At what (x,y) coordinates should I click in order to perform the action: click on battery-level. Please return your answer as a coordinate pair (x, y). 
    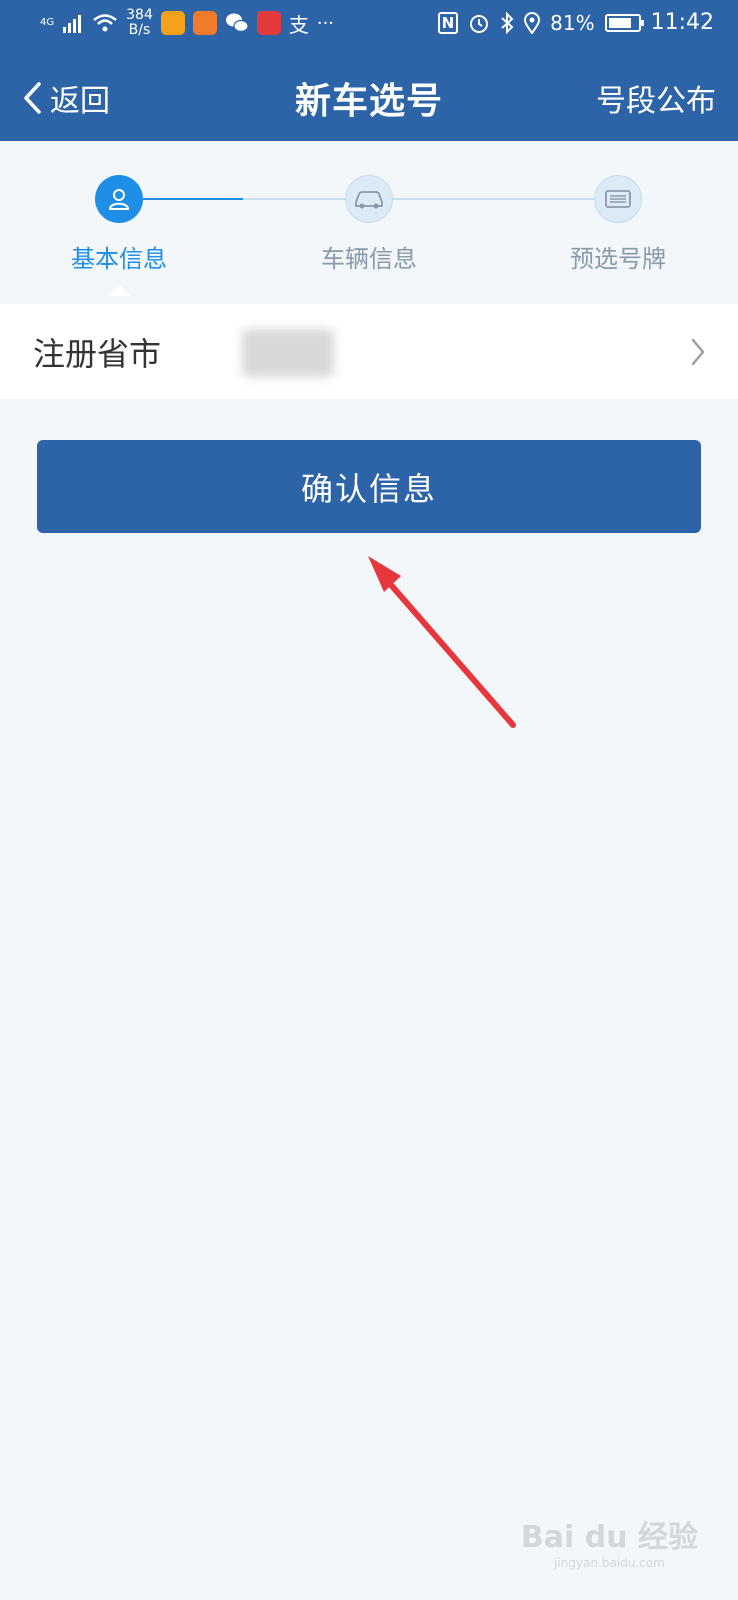
    Looking at the image, I should click on (619, 22).